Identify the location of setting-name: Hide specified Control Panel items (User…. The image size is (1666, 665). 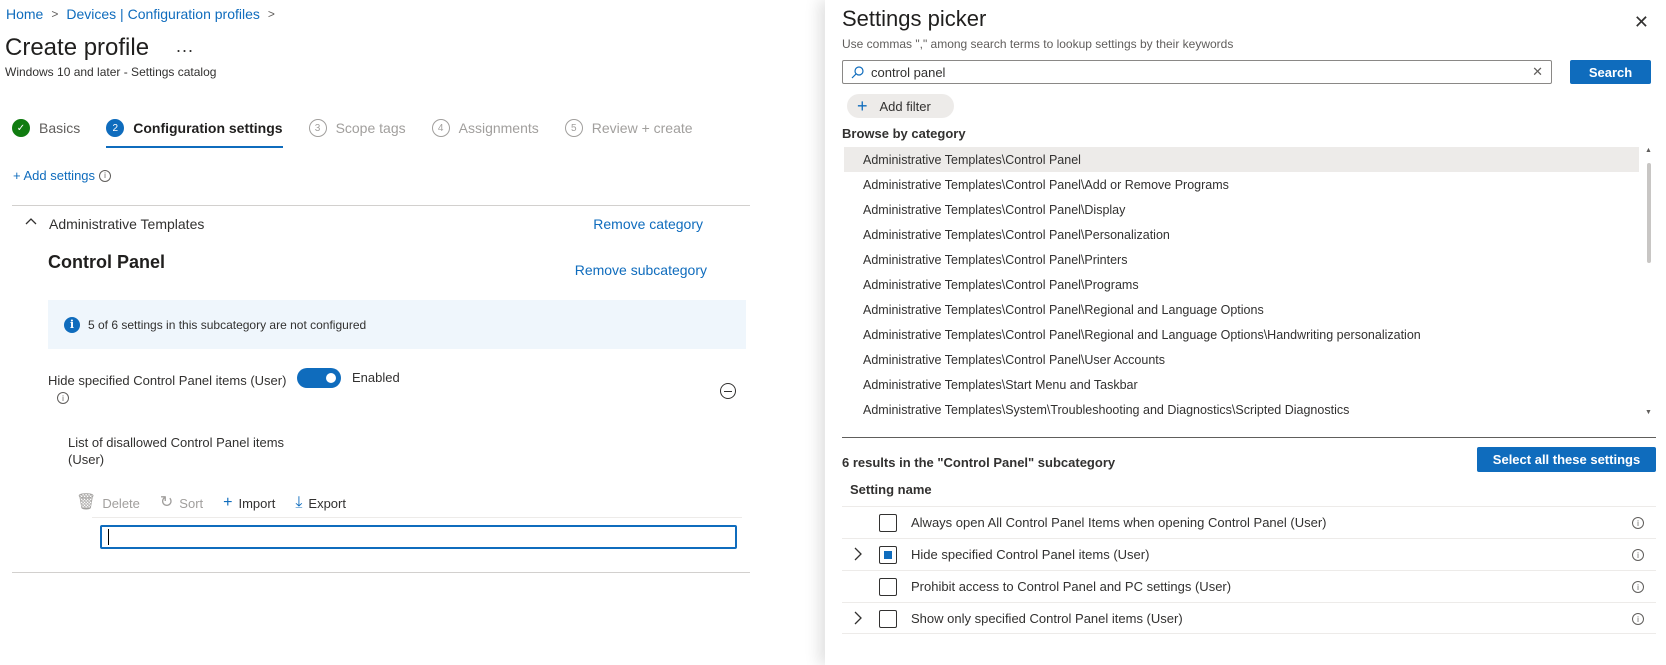
(1030, 554).